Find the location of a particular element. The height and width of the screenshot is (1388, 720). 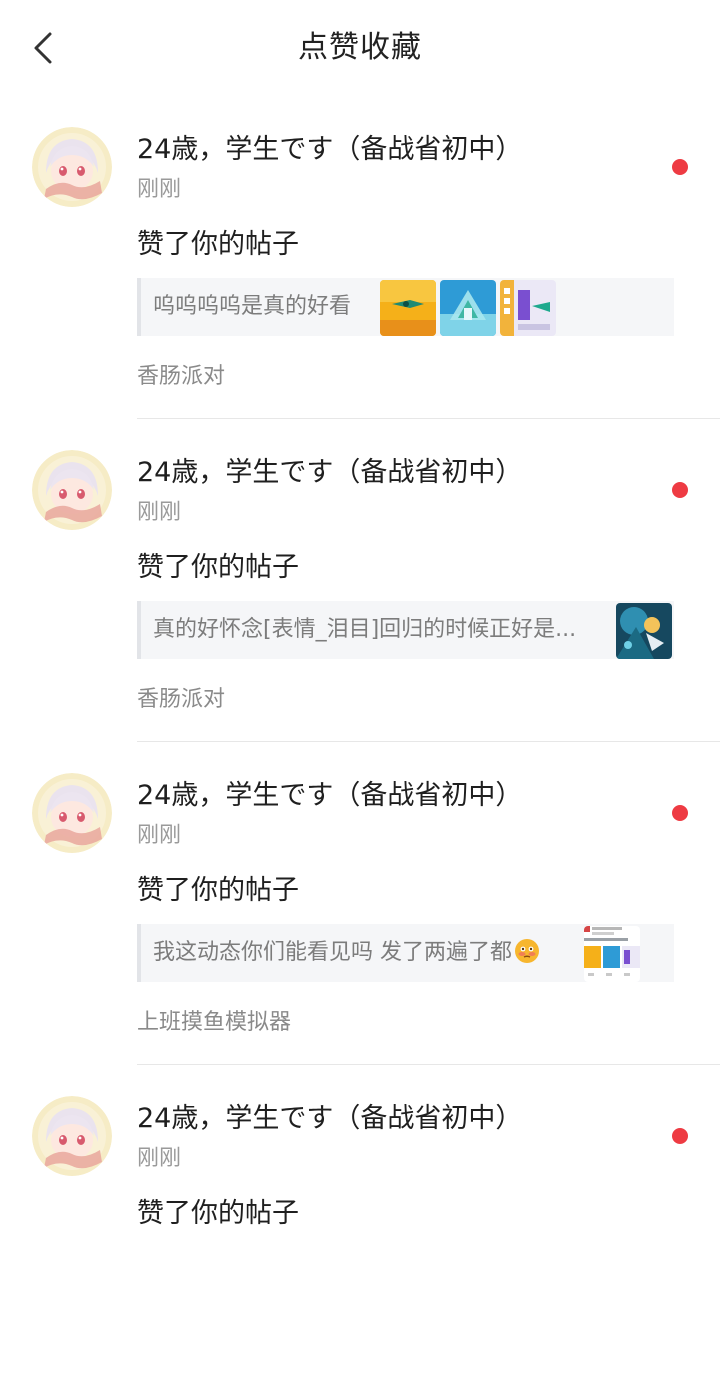

top-bar: 点赞收藏 is located at coordinates (360, 48).